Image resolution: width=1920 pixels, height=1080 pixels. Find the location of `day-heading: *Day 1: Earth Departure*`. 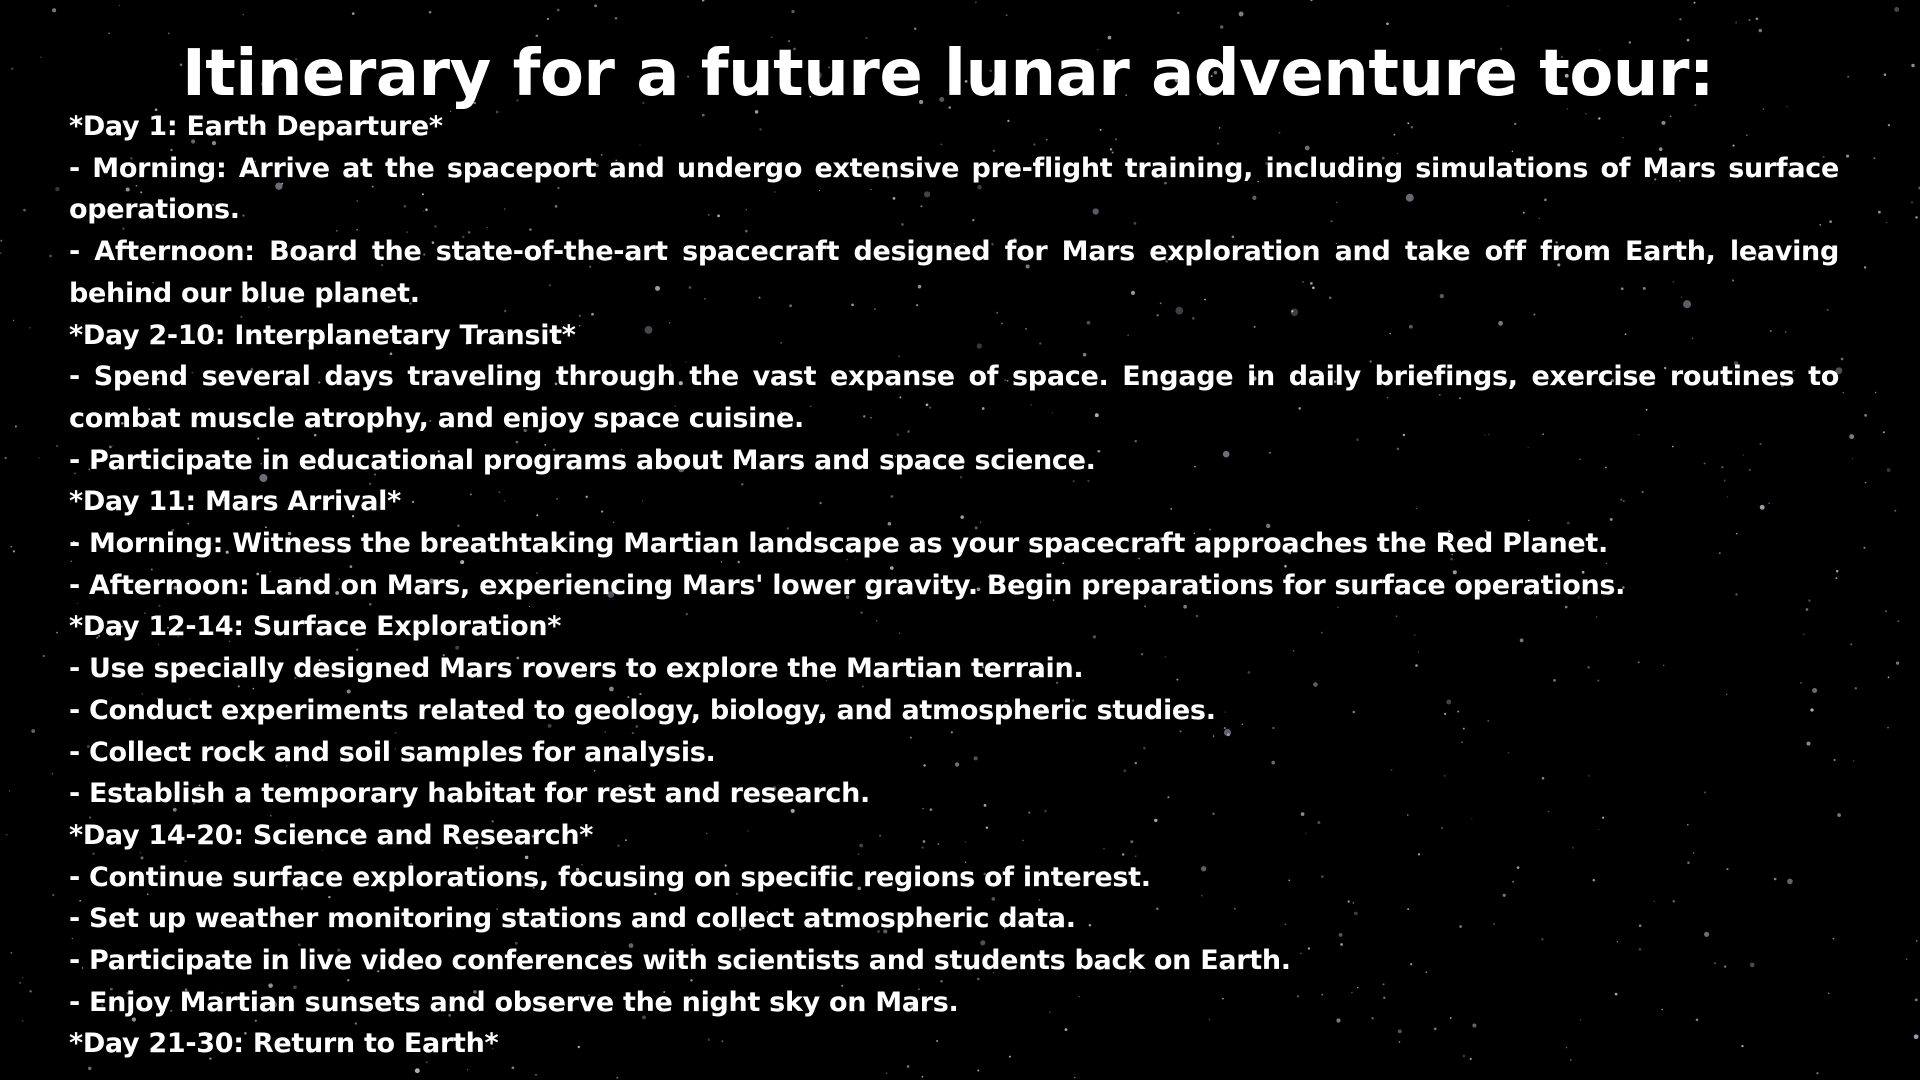

day-heading: *Day 1: Earth Departure* is located at coordinates (256, 126).